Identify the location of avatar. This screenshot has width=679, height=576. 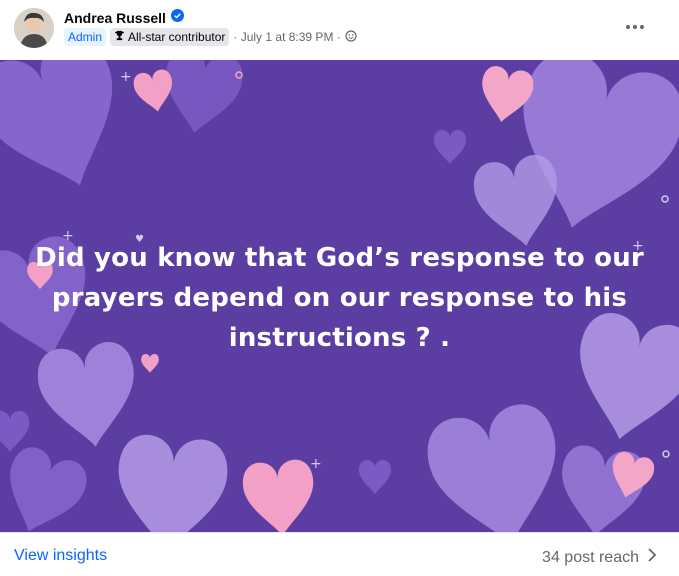
(34, 28).